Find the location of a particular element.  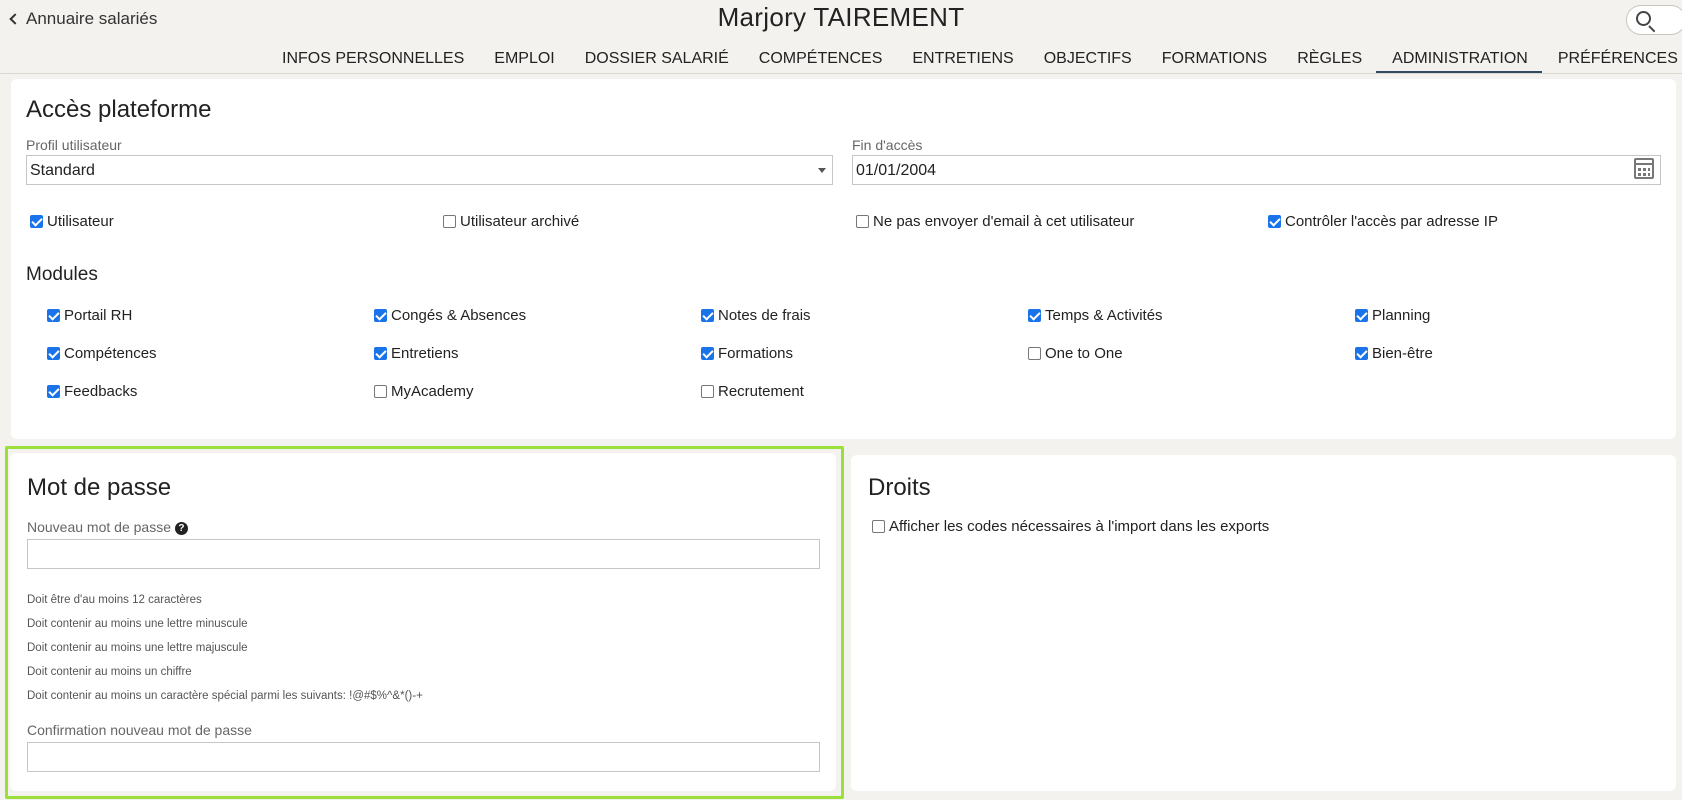

calendar-icon is located at coordinates (1644, 168).